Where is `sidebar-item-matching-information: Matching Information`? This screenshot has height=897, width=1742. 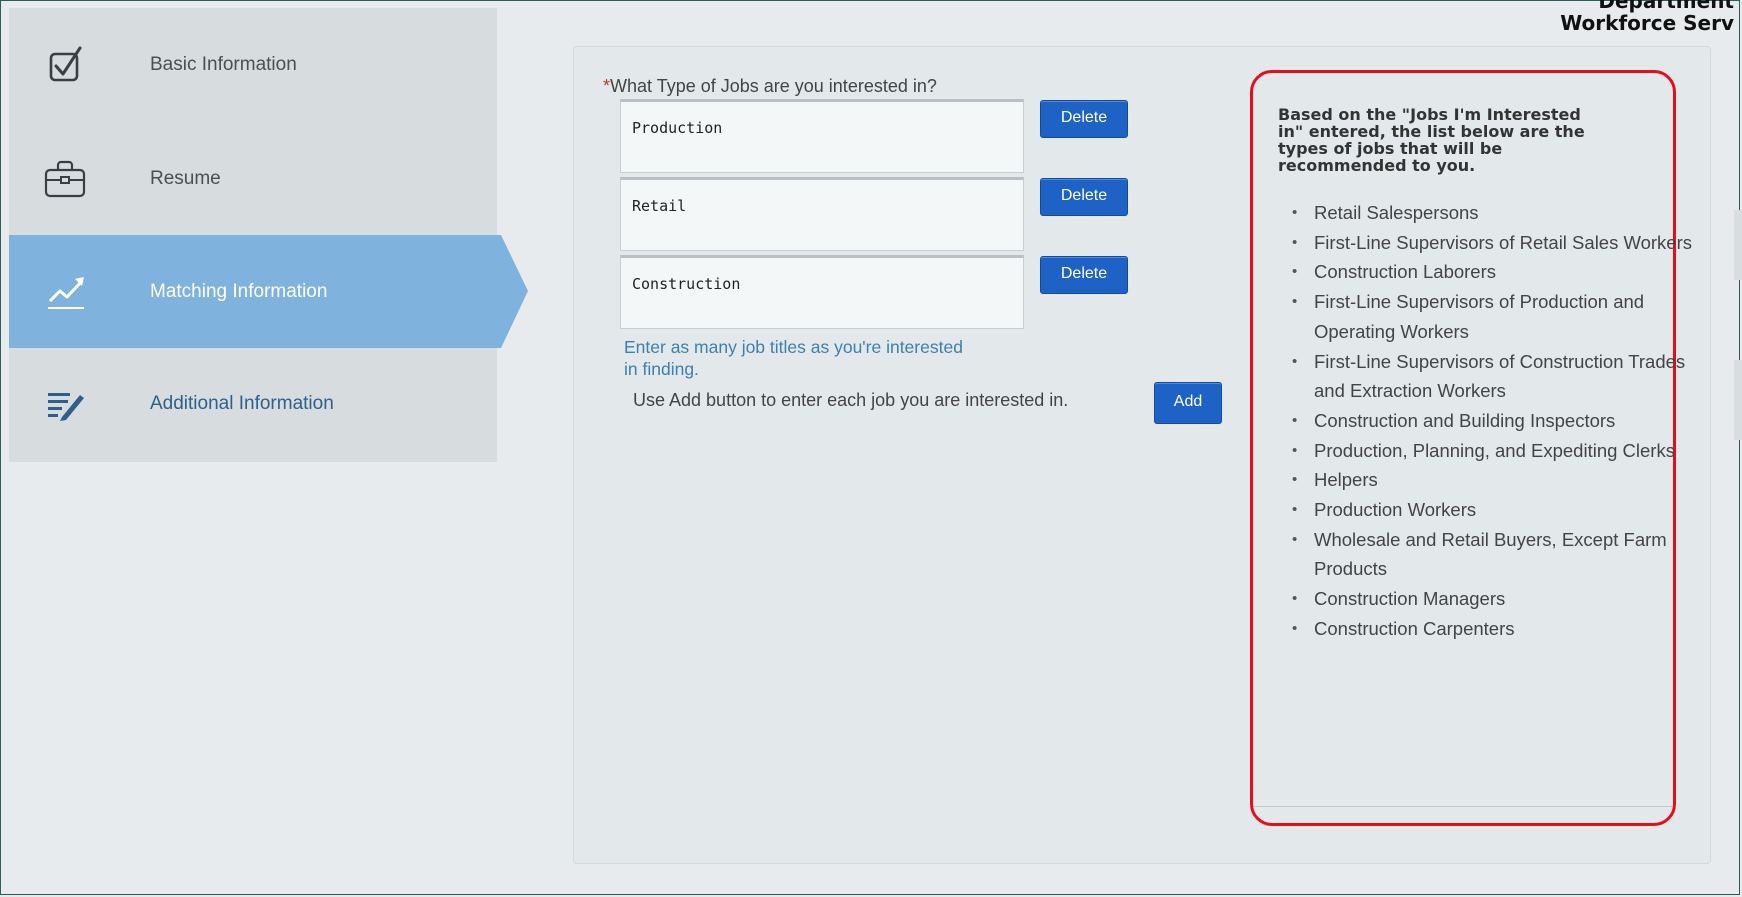 sidebar-item-matching-information: Matching Information is located at coordinates (253, 292).